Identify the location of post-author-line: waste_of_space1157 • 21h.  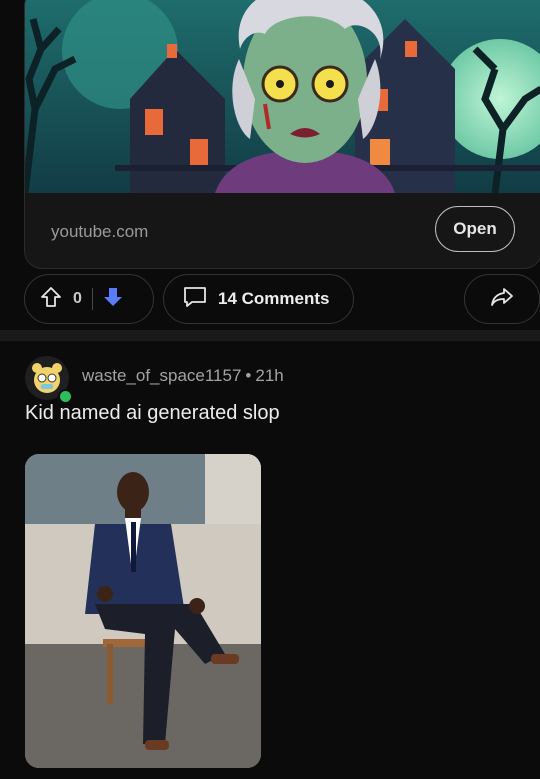
(183, 376).